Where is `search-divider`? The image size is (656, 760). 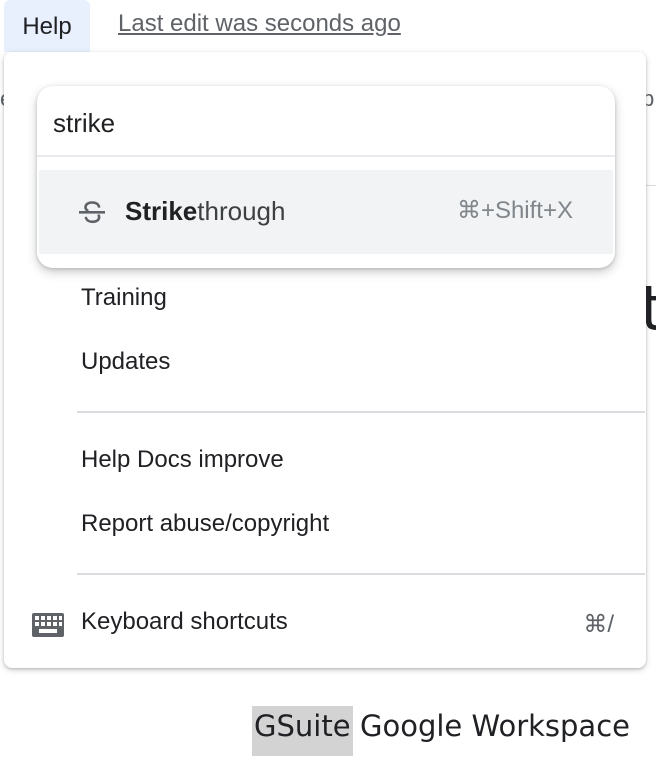 search-divider is located at coordinates (326, 156).